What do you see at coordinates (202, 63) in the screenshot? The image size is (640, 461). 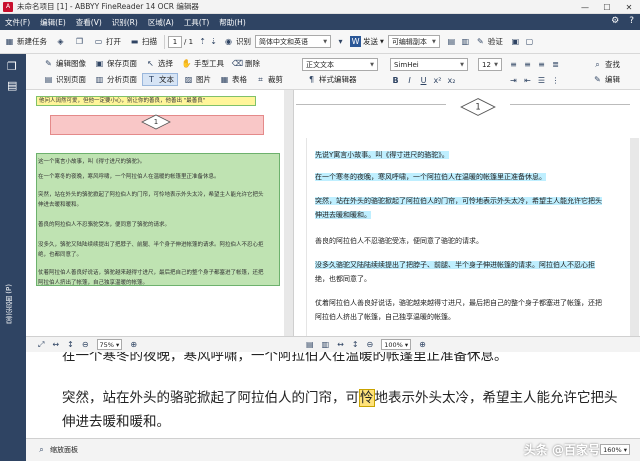 I see `hand-tool-button: ✋ 手型工具` at bounding box center [202, 63].